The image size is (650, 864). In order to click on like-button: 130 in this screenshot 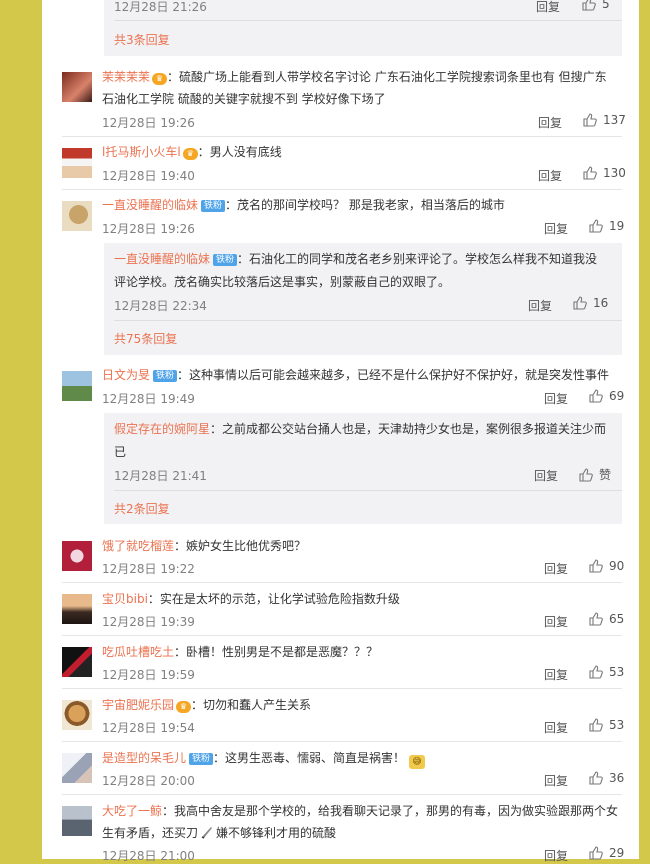, I will do `click(604, 173)`.